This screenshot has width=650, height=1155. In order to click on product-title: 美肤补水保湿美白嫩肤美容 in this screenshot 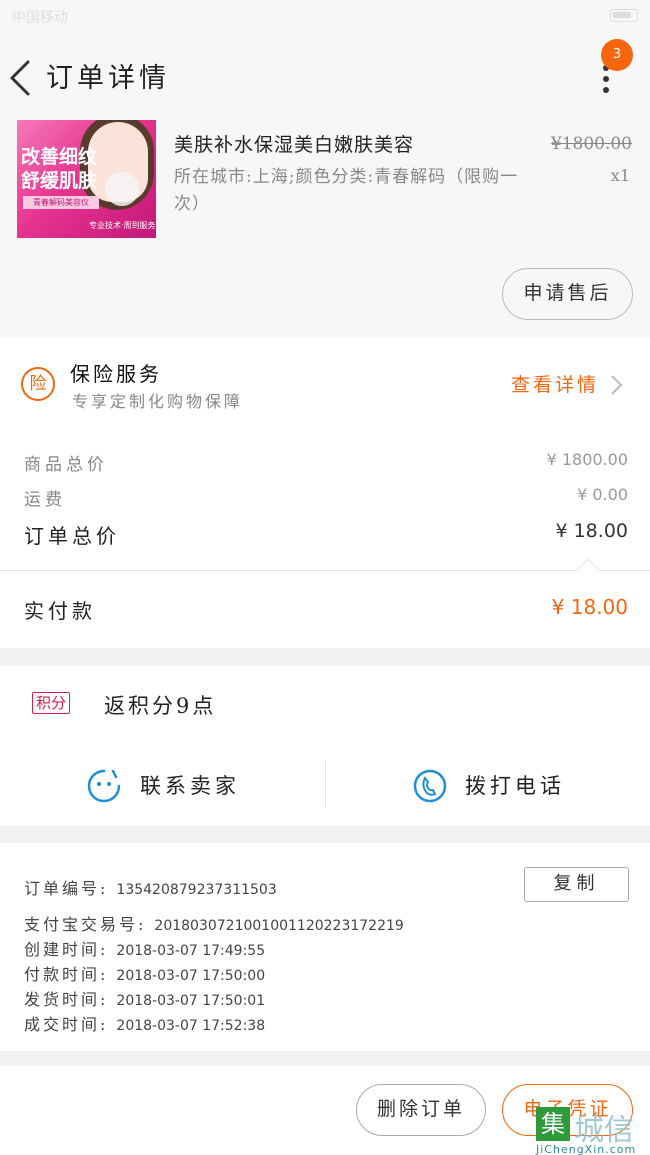, I will do `click(294, 143)`.